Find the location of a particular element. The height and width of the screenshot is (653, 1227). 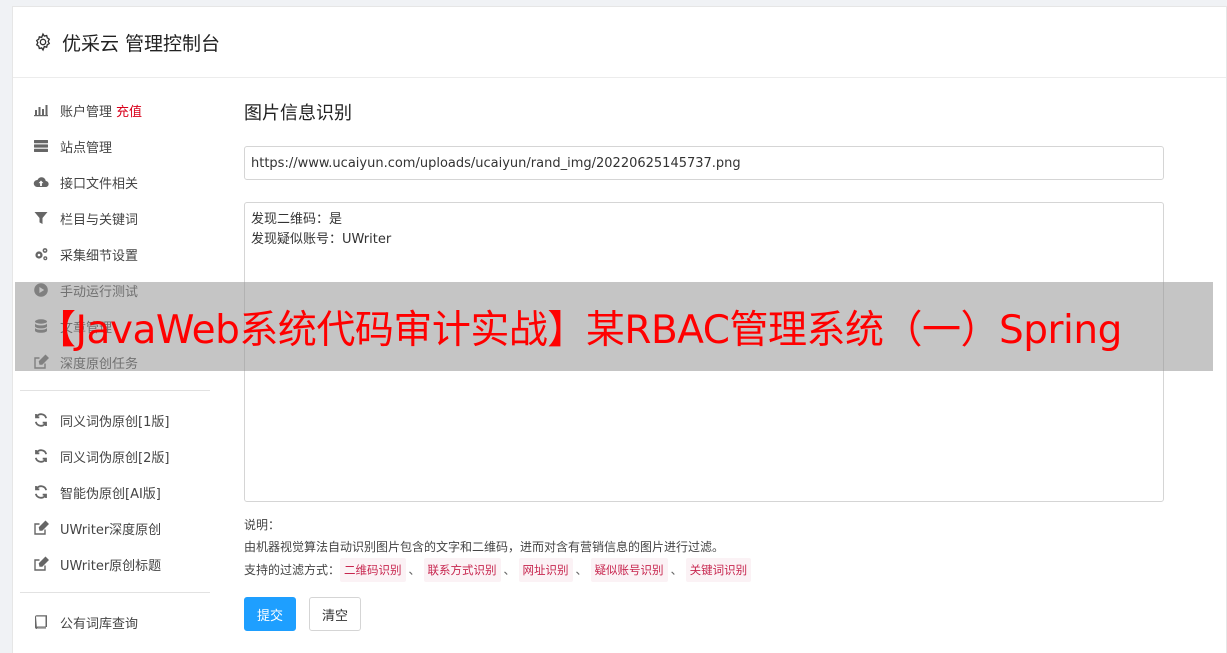

filter-methods: 支持的过滤方式： 二维码识别、联系方式识别、网址识别、疑似账号识别、关键词识别 is located at coordinates (704, 570).